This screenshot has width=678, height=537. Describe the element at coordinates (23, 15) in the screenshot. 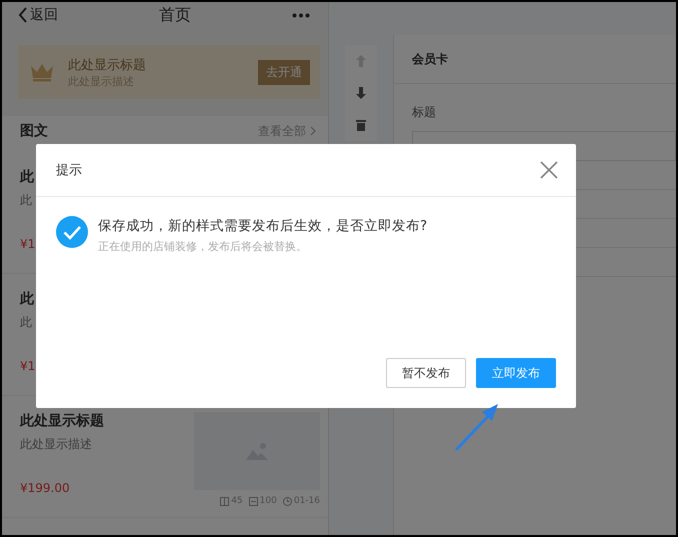

I see `back-icon` at that location.